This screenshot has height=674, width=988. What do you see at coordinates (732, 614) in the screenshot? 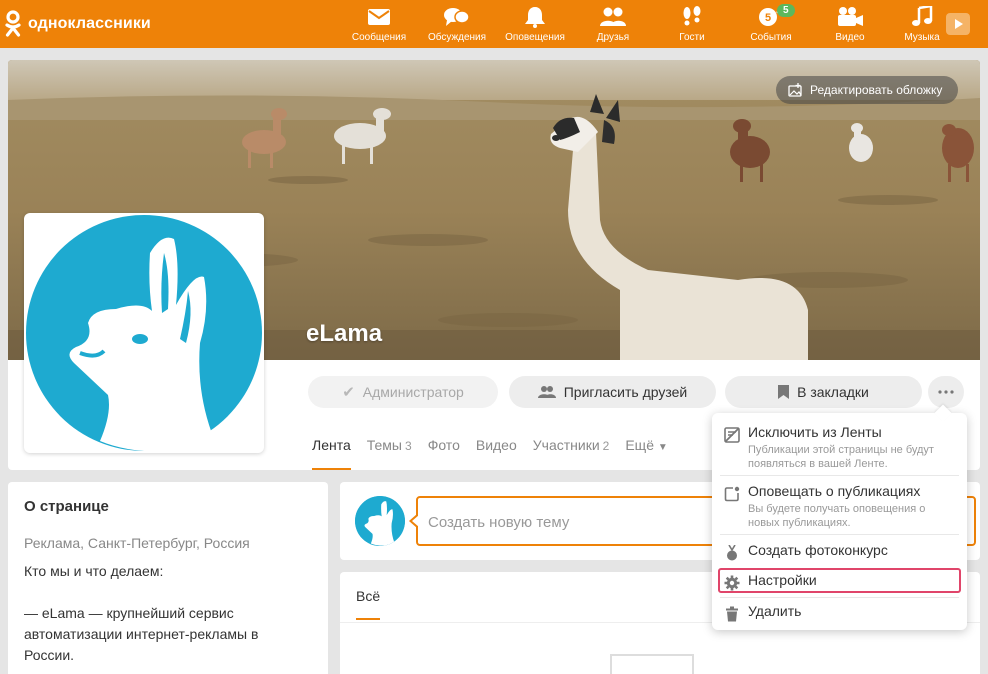
I see `trash-icon` at bounding box center [732, 614].